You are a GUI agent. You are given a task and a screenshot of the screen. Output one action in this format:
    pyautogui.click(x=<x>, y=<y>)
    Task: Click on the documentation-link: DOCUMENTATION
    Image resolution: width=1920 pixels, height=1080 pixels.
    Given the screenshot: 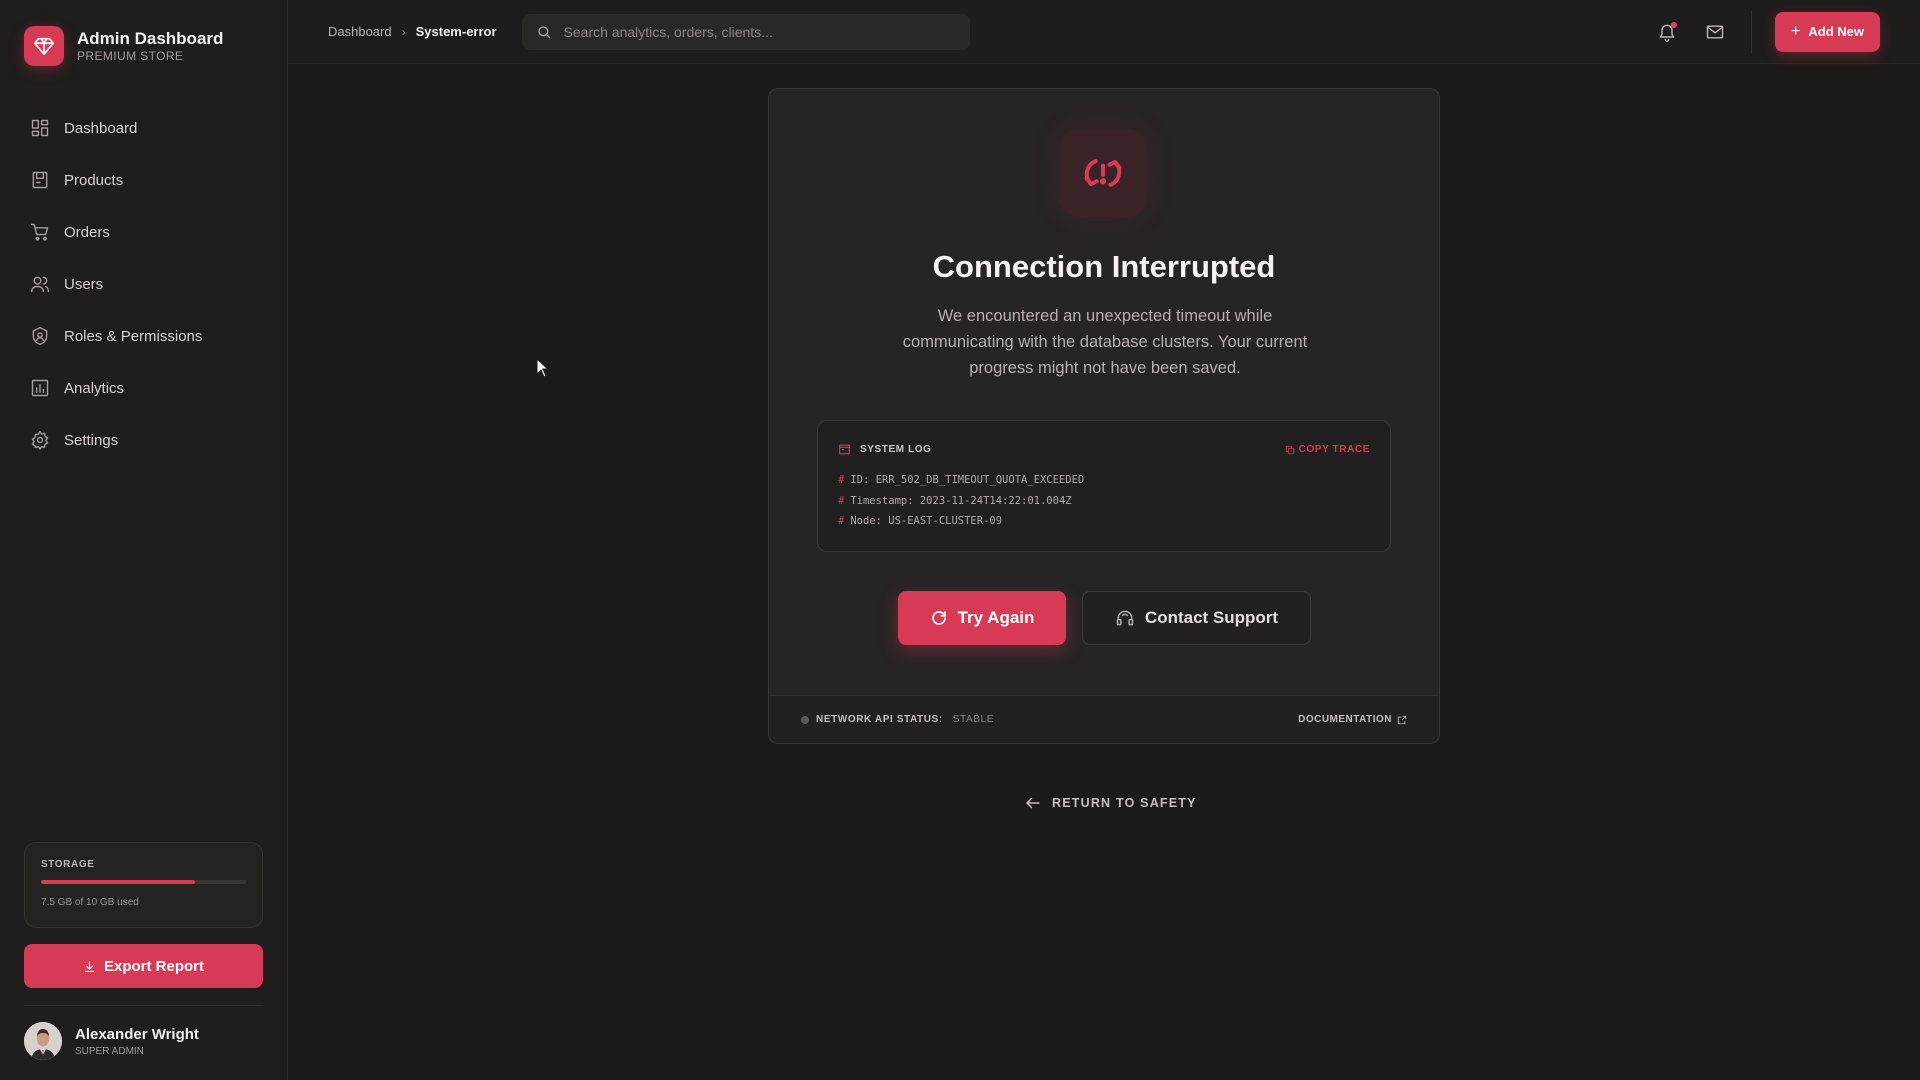 What is the action you would take?
    pyautogui.click(x=1352, y=719)
    